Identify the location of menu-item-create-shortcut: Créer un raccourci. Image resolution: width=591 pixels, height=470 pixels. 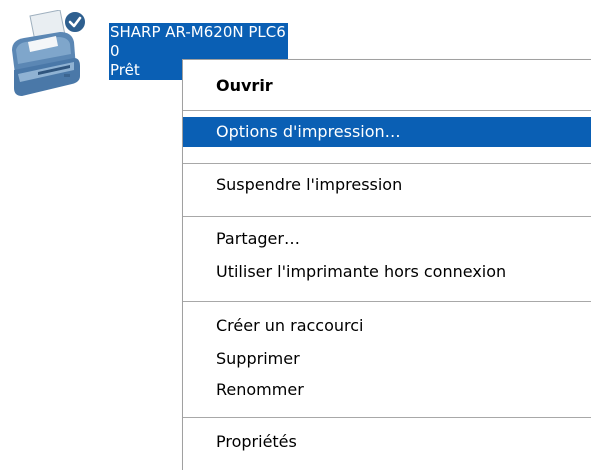
(387, 326).